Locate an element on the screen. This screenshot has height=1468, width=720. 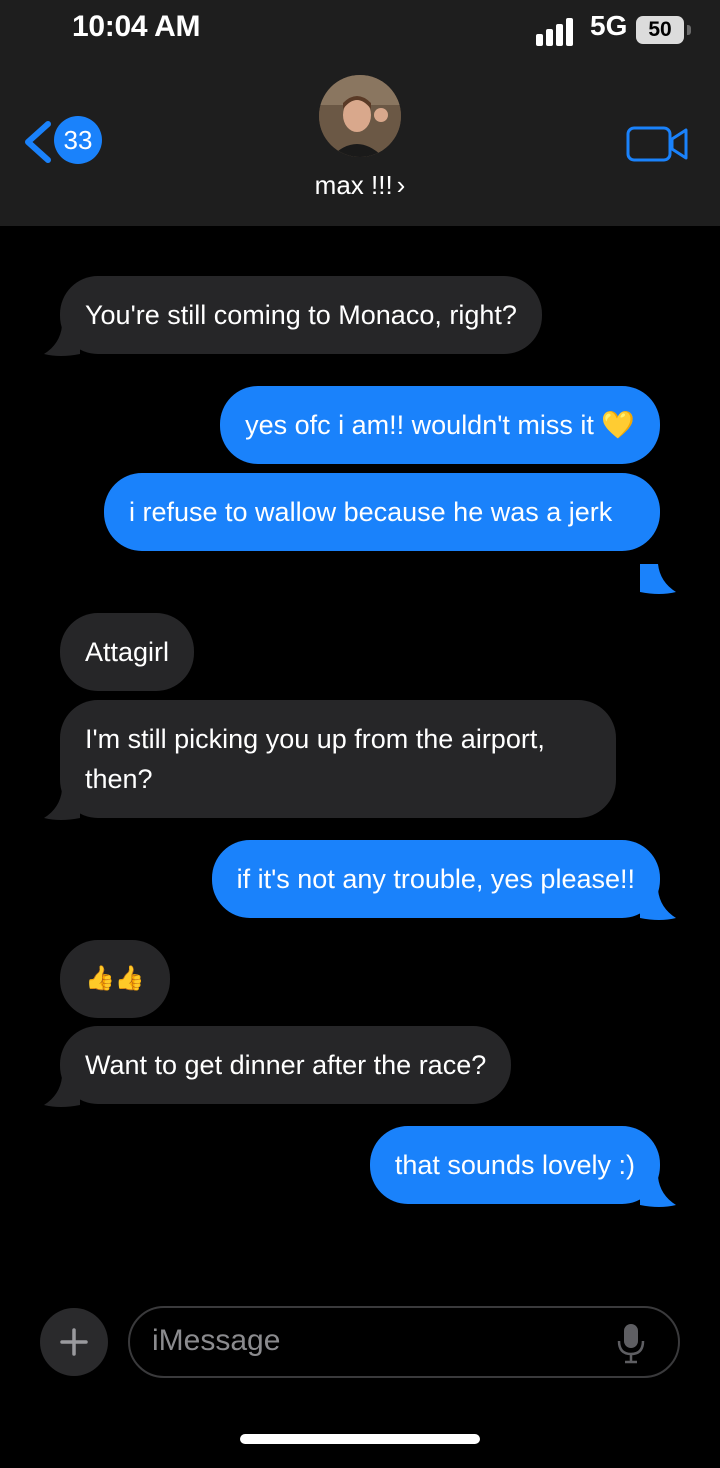
signal-icon is located at coordinates (554, 32).